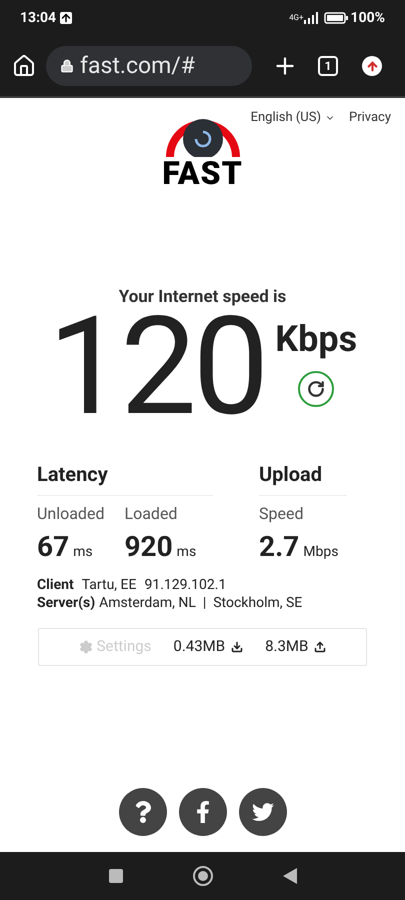 This screenshot has width=405, height=900. What do you see at coordinates (142, 812) in the screenshot?
I see `help-icon` at bounding box center [142, 812].